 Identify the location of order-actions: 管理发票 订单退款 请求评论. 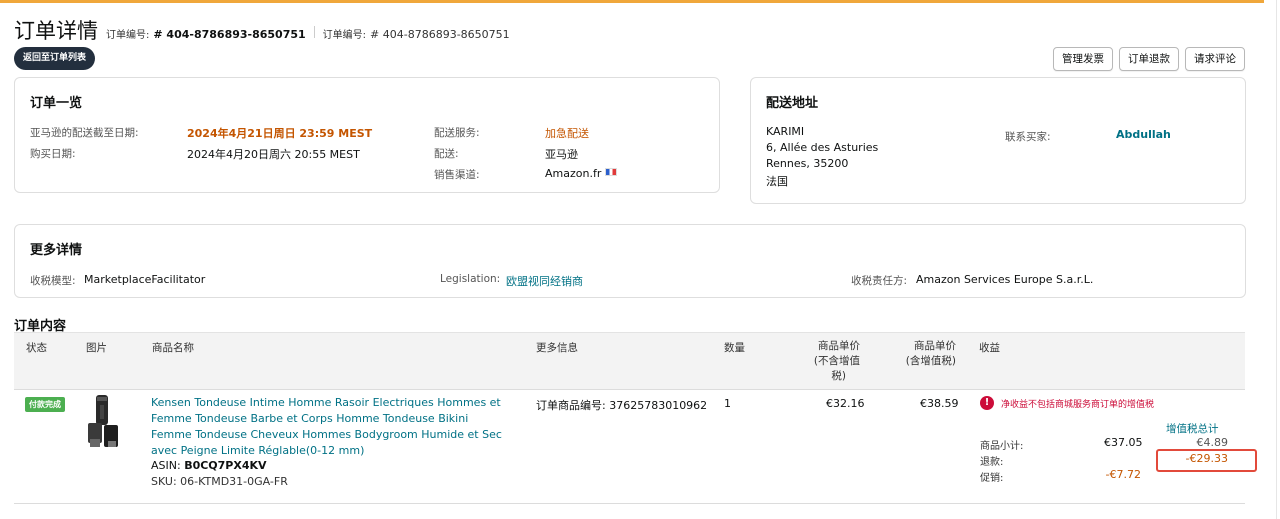
(1149, 59).